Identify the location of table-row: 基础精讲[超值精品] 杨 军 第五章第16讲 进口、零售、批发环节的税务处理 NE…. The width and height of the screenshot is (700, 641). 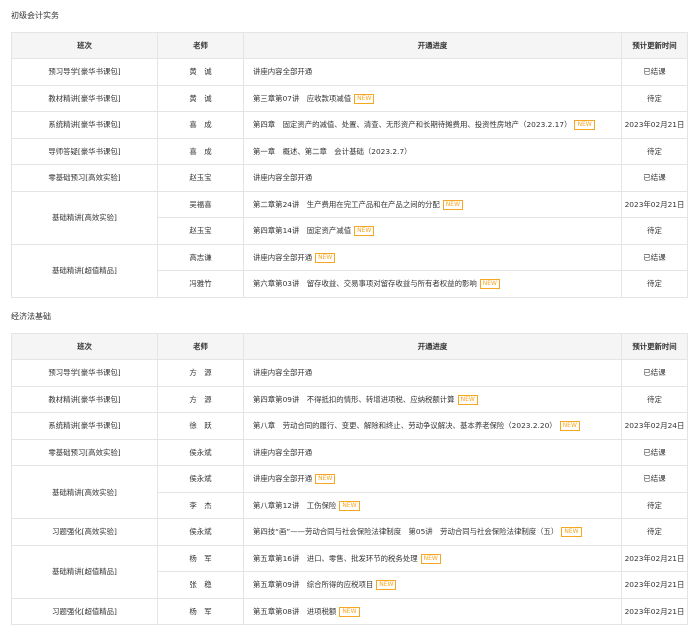
(349, 571).